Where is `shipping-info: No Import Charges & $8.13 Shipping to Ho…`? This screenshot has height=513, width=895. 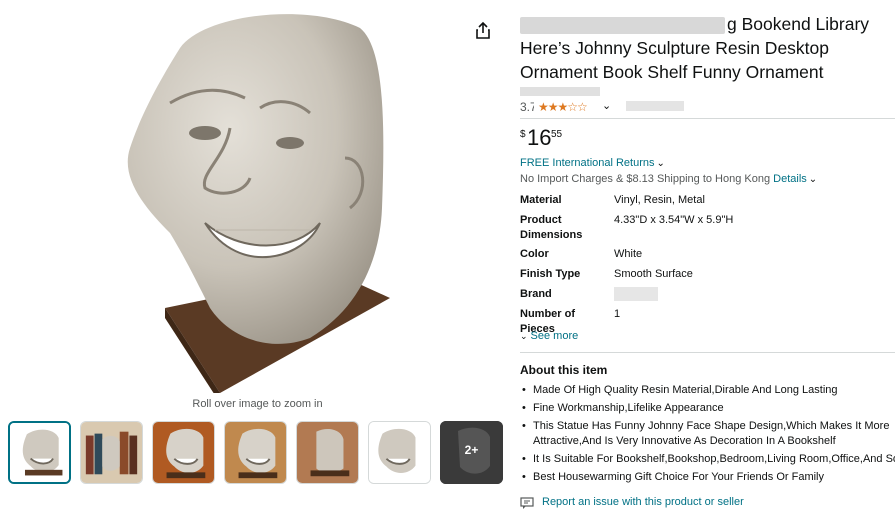
shipping-info: No Import Charges & $8.13 Shipping to Ho… is located at coordinates (668, 179).